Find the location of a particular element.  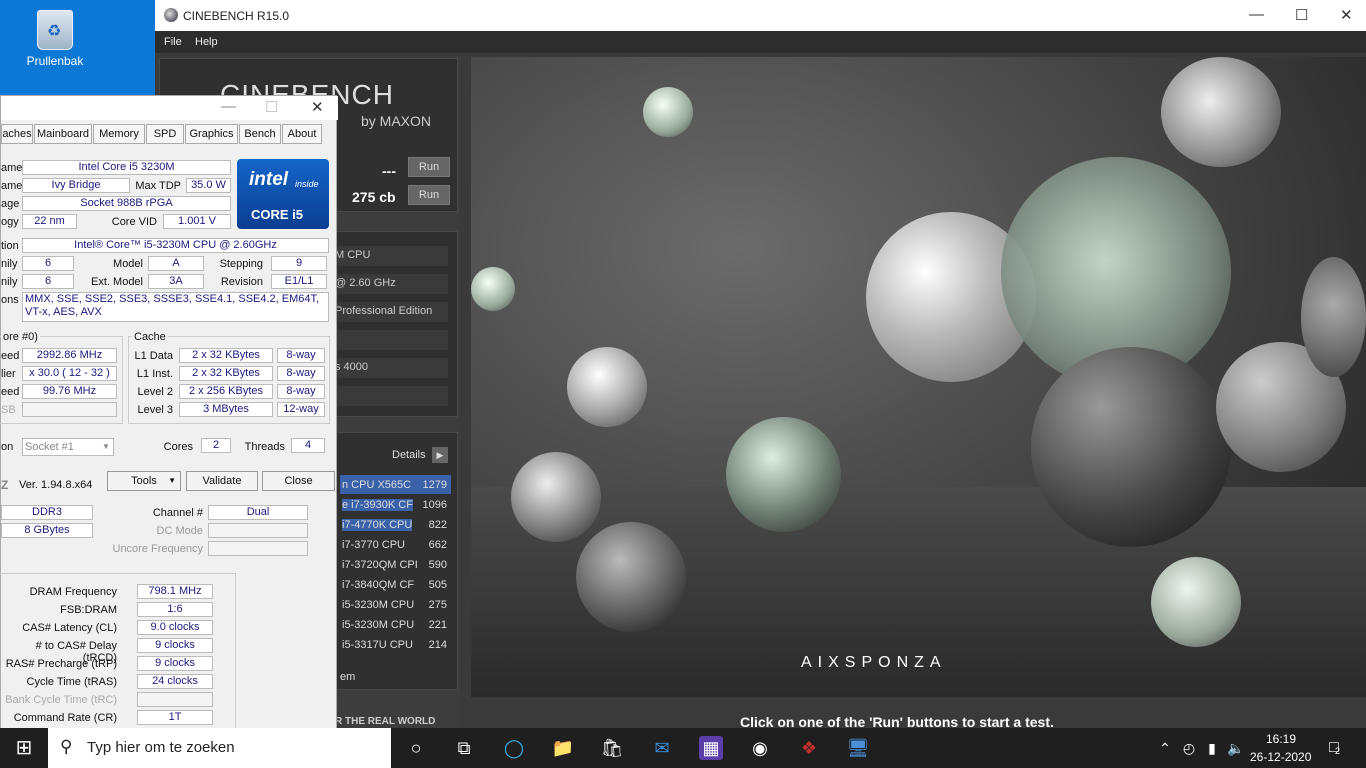

file-explorer-icon: 📁 is located at coordinates (563, 748).